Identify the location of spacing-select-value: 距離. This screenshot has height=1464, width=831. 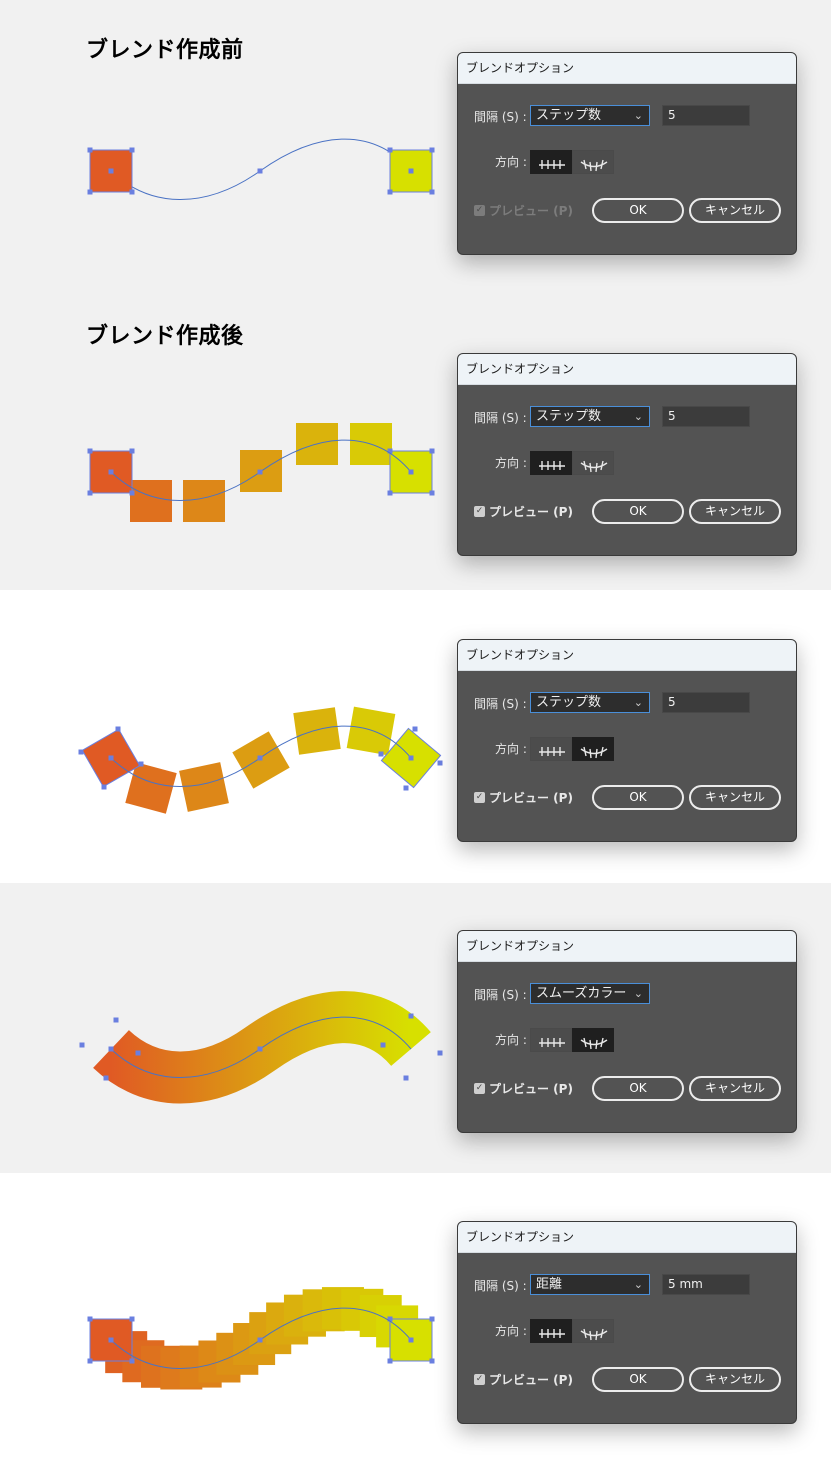
(549, 1284).